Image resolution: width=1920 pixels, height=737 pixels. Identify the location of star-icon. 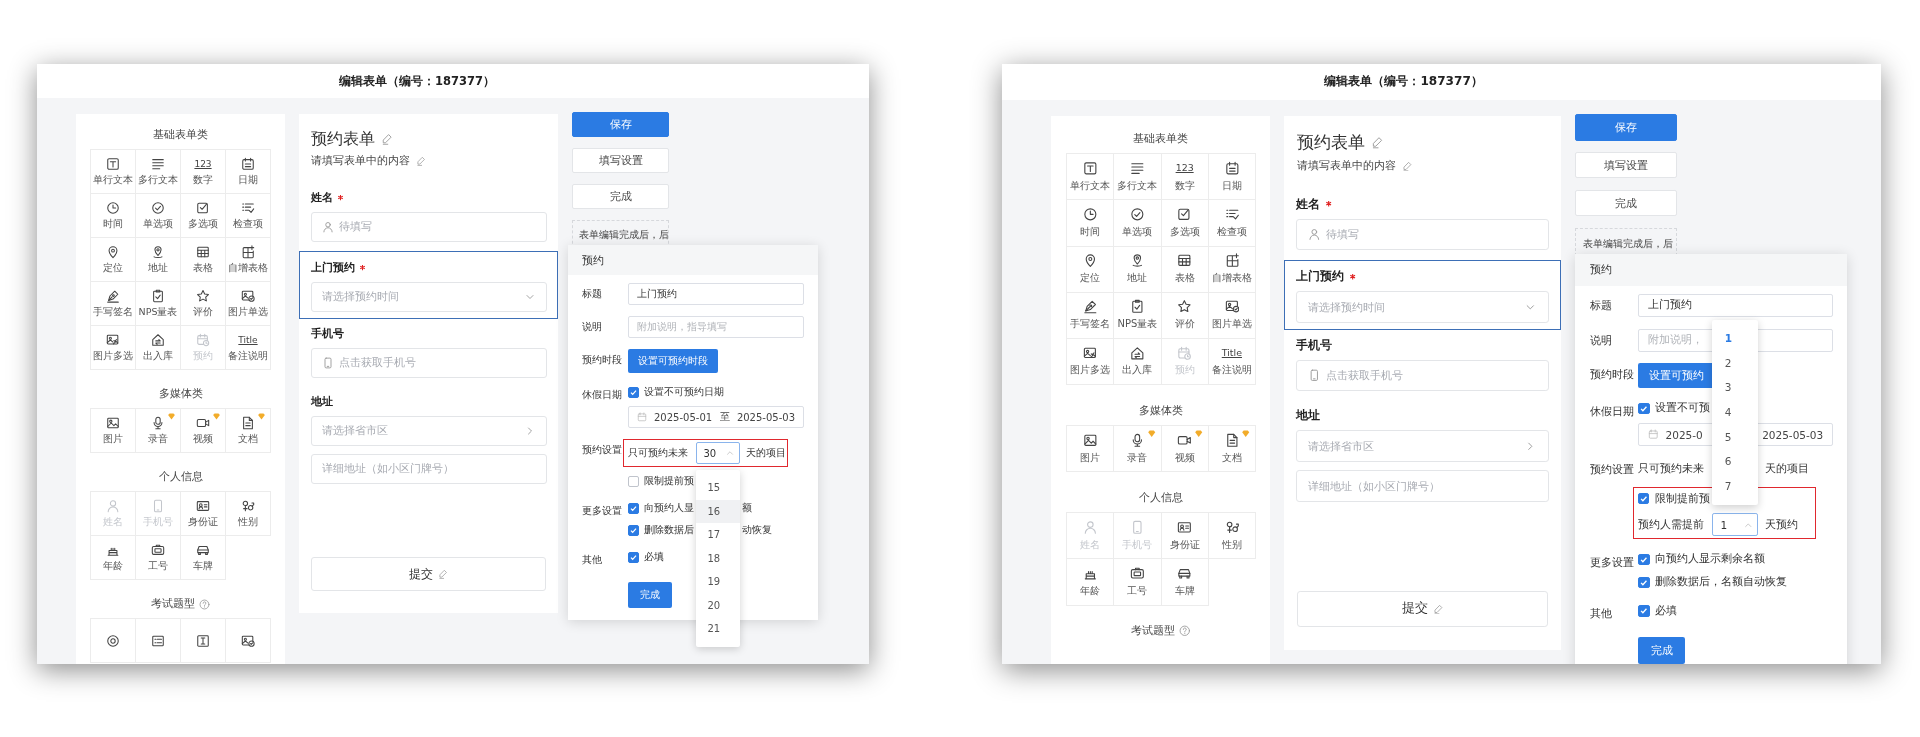
(203, 295).